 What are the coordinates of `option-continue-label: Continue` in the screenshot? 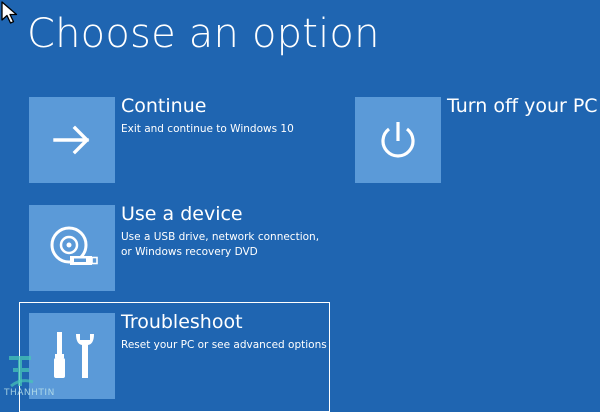 It's located at (163, 106).